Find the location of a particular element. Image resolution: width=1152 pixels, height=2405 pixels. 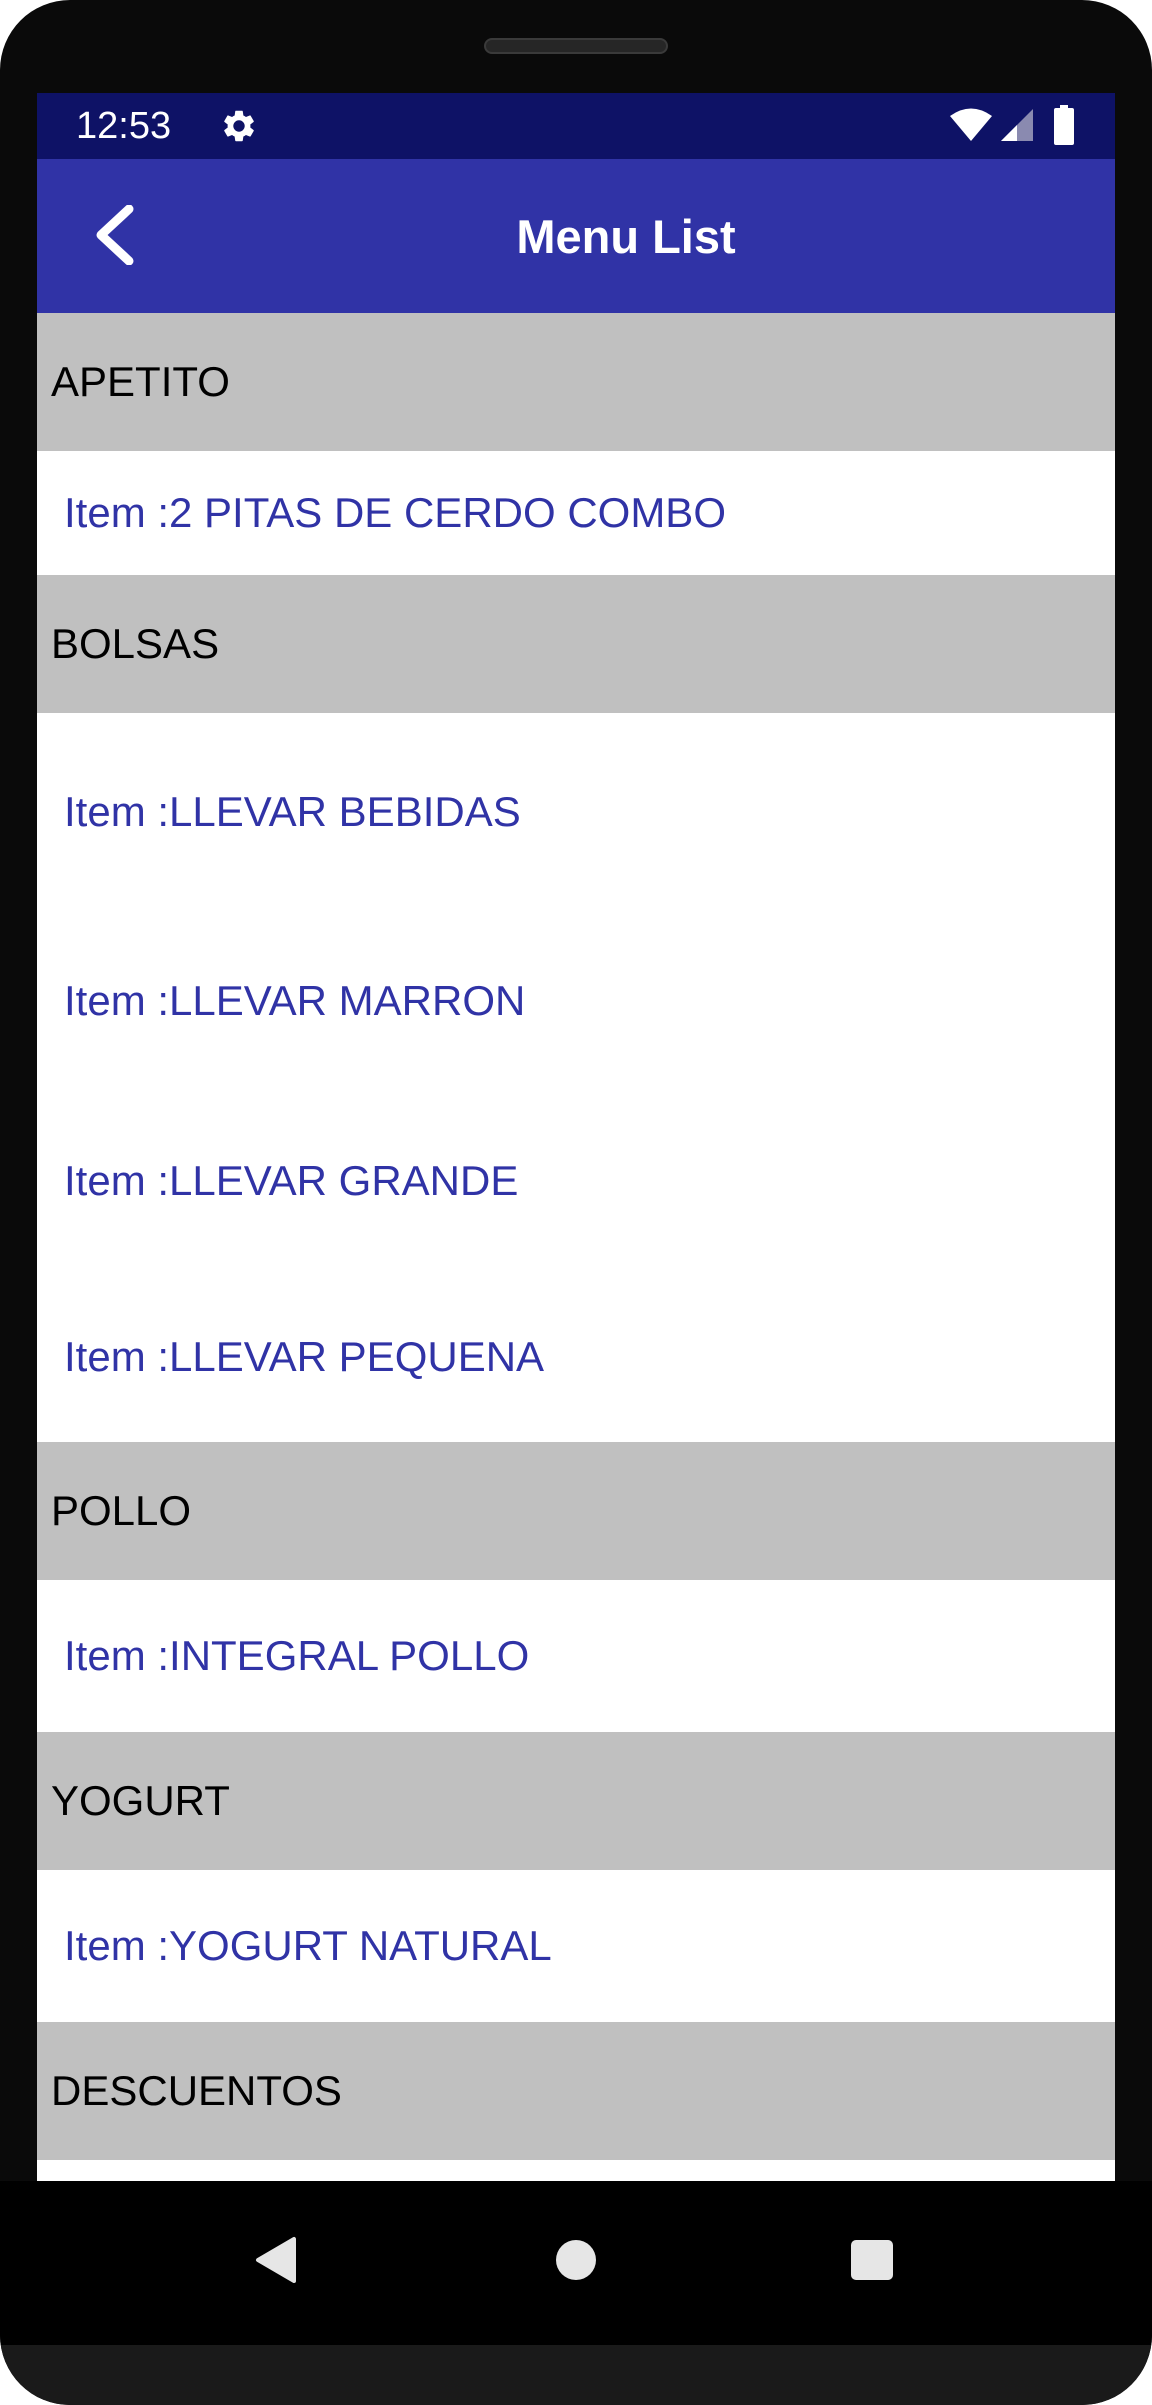

nav-home-button is located at coordinates (576, 2260).